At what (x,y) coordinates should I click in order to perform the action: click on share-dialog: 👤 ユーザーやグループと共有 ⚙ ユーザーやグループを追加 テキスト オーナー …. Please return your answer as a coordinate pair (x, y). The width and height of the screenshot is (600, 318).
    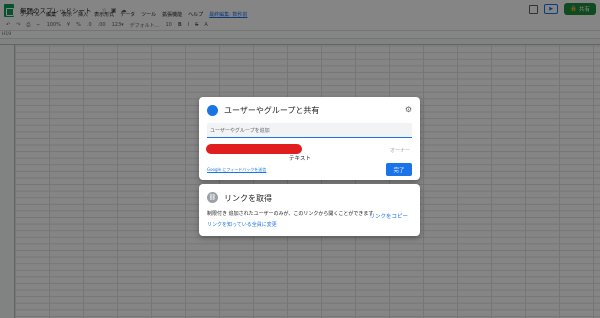
    Looking at the image, I should click on (309, 138).